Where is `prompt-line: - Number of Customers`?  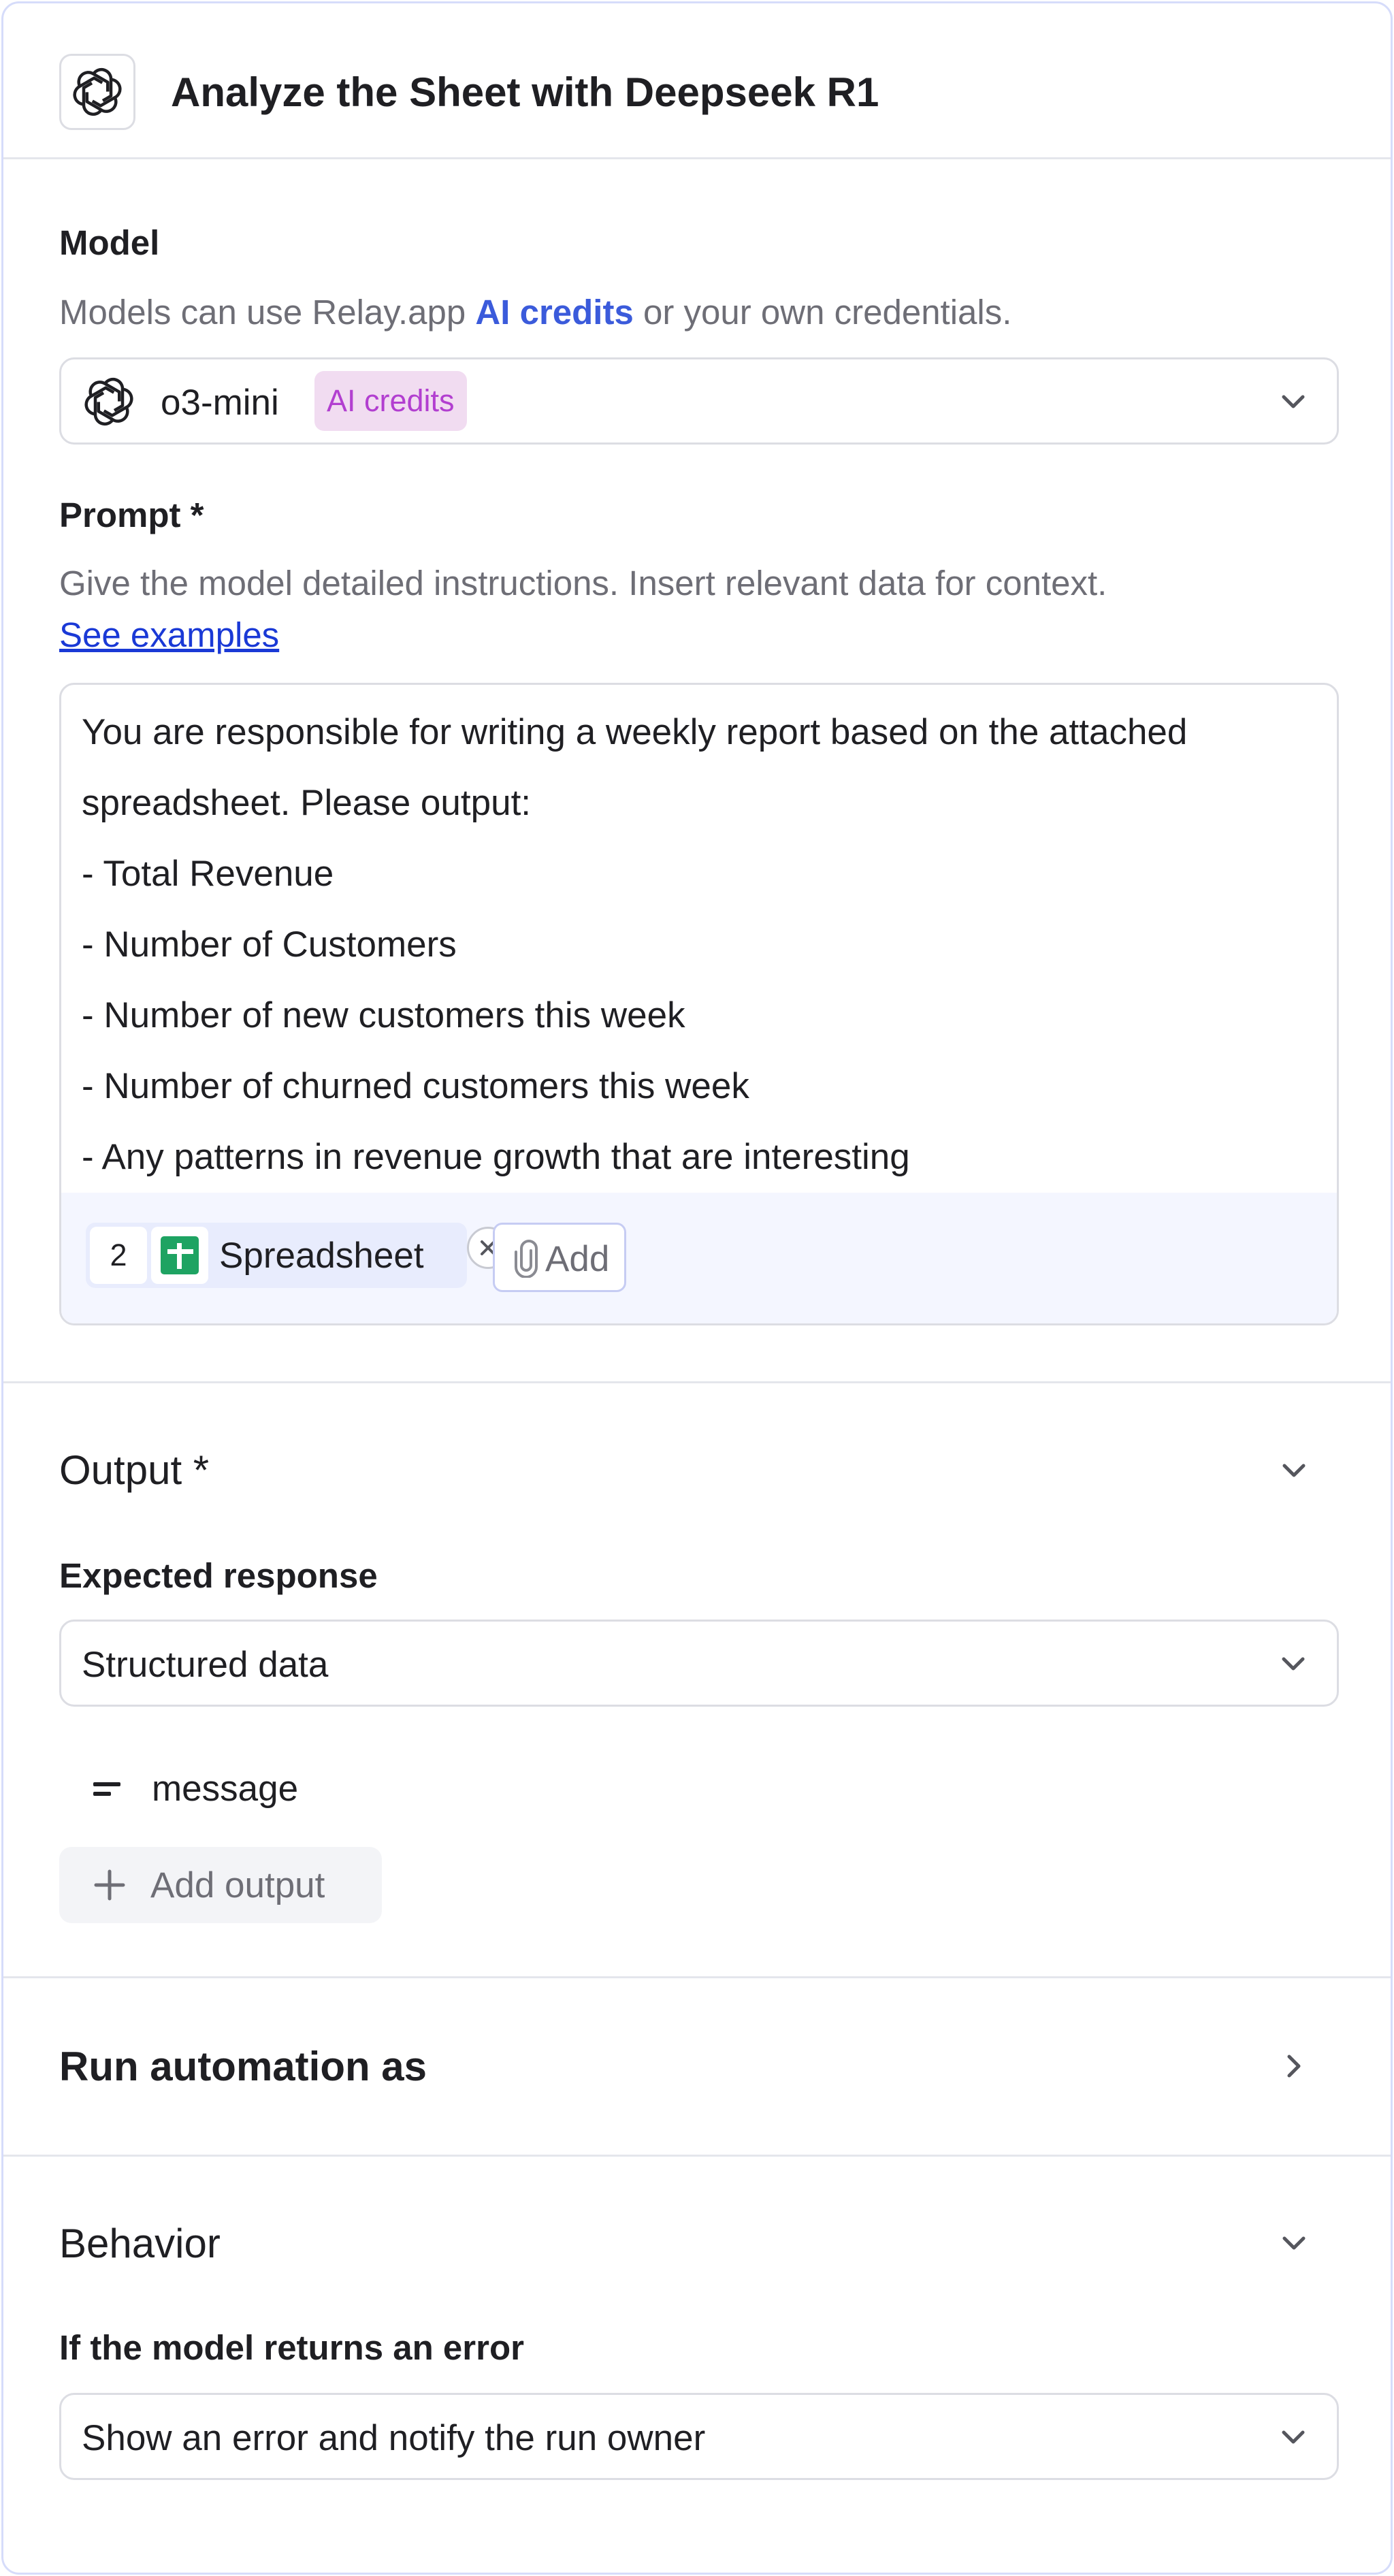 prompt-line: - Number of Customers is located at coordinates (269, 945).